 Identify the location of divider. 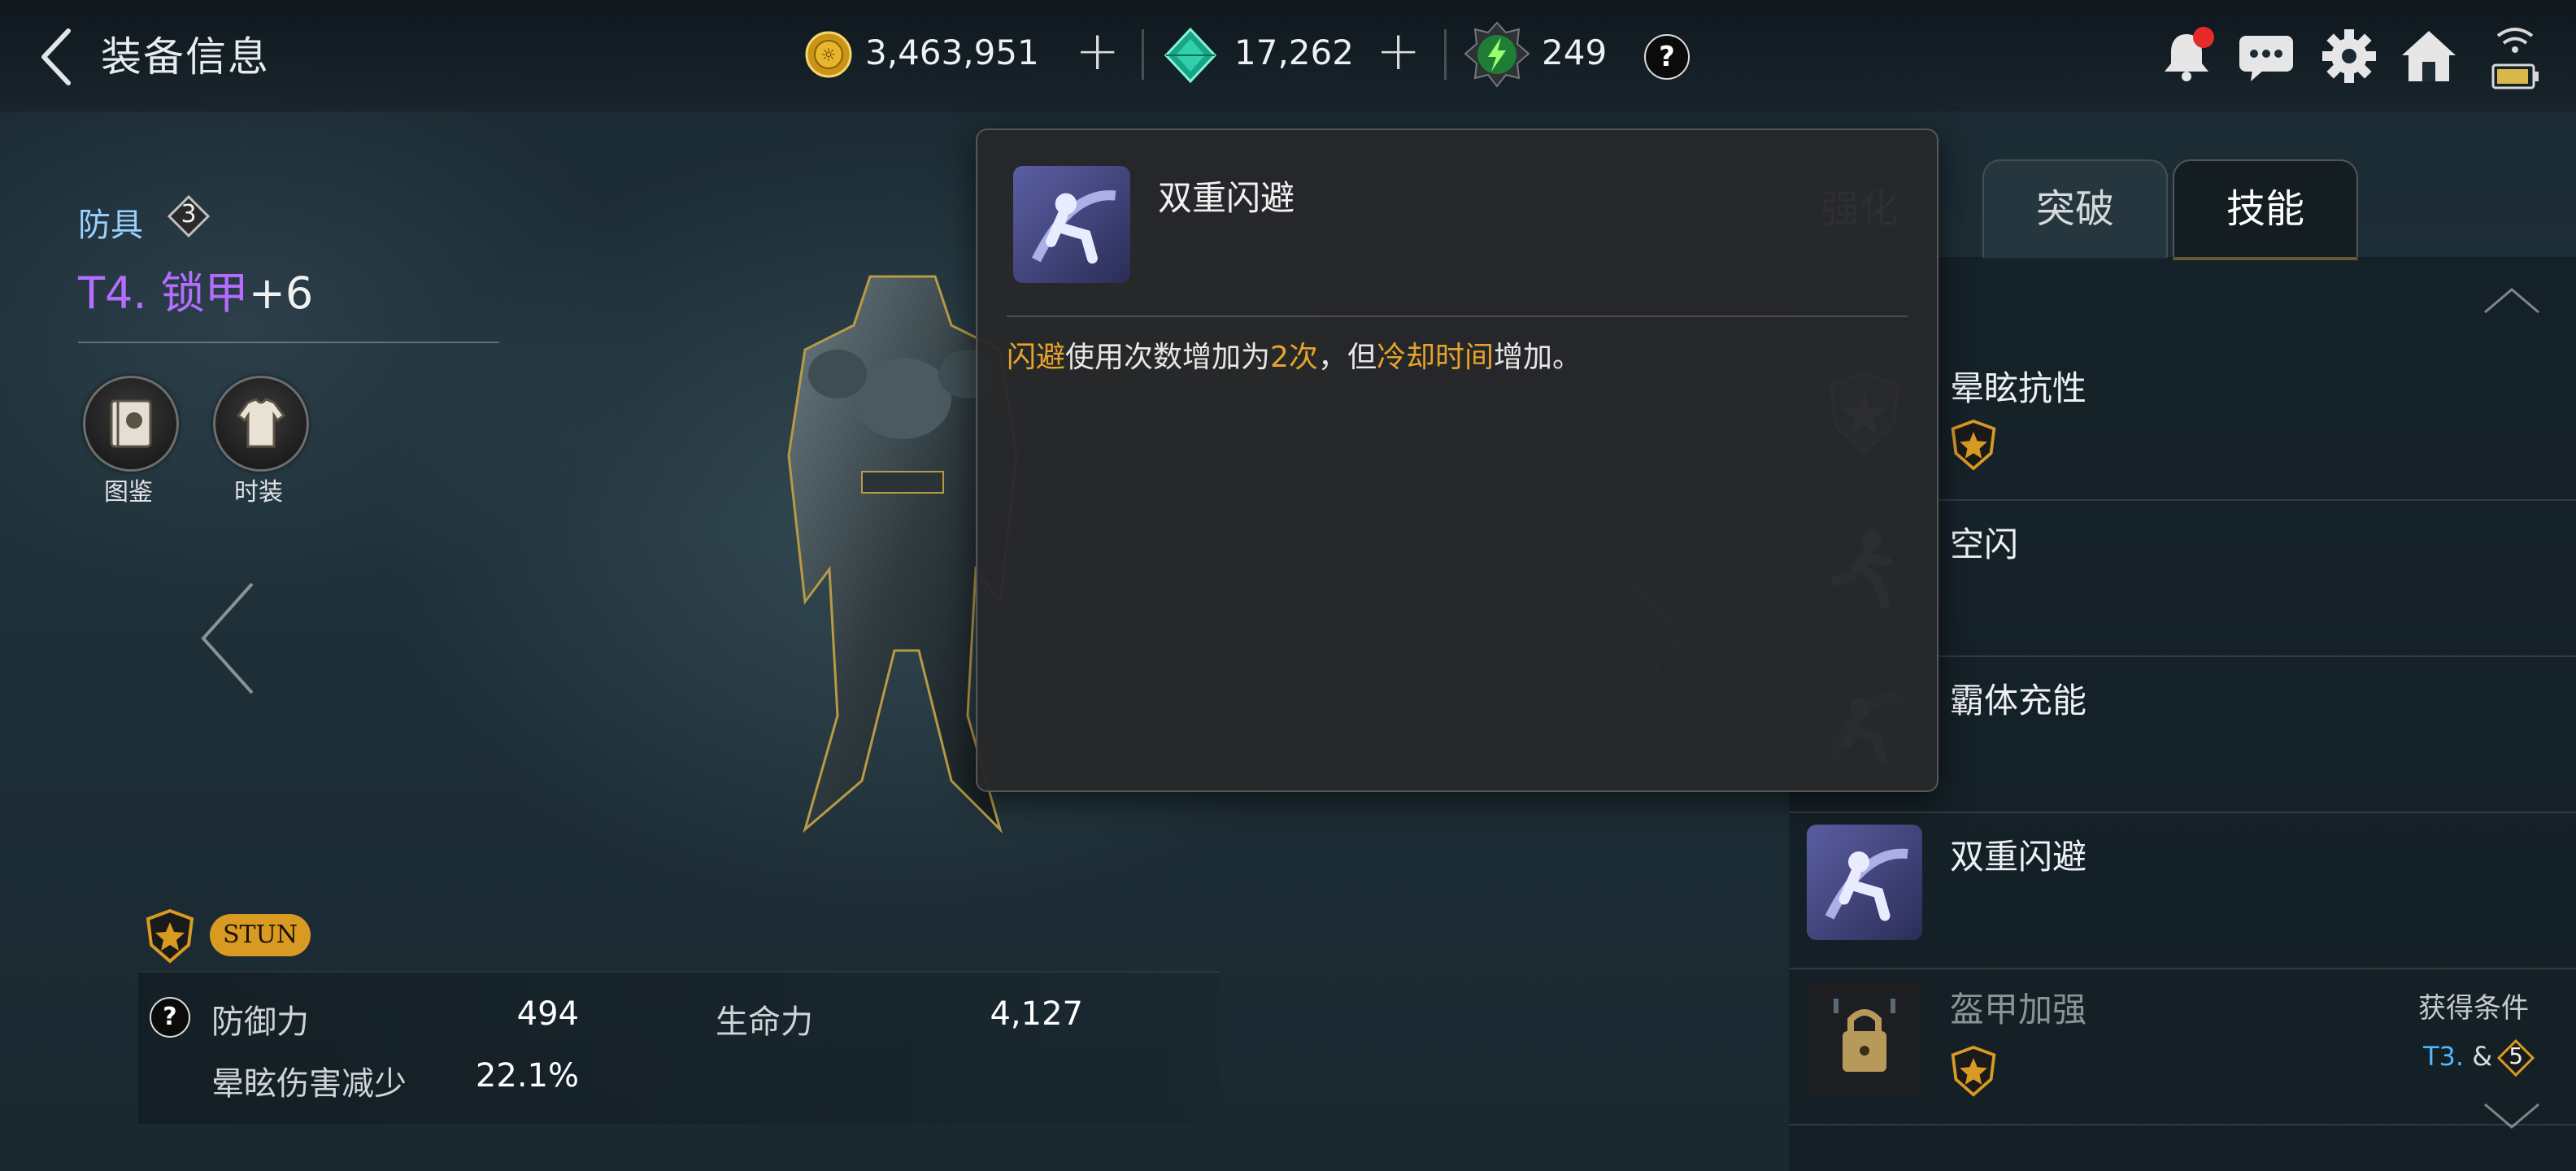
(288, 343).